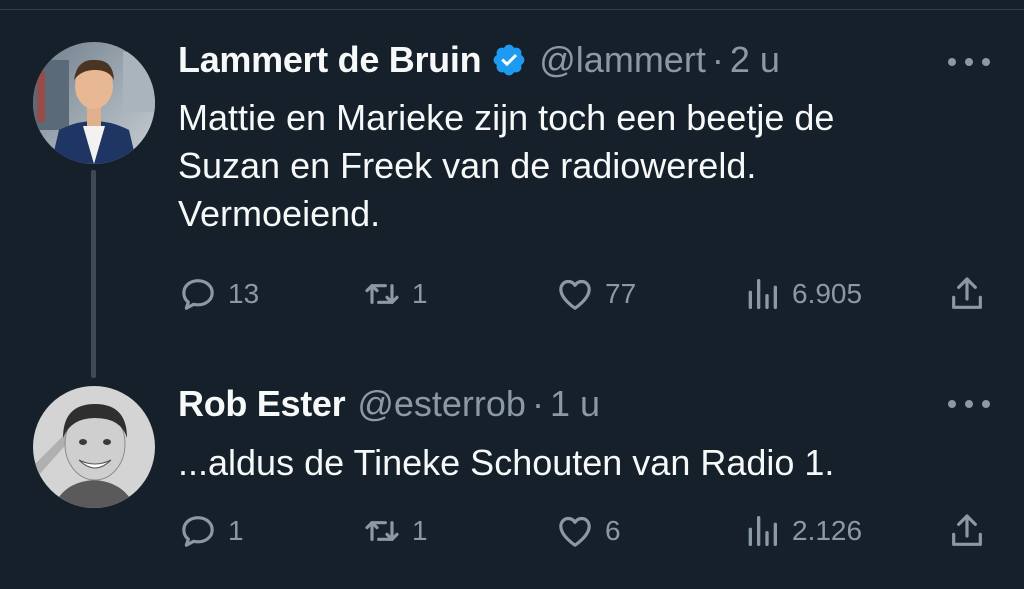 The image size is (1024, 589). What do you see at coordinates (506, 462) in the screenshot?
I see `tweet-text: ...aldus de Tineke Schouten van Radio 1.` at bounding box center [506, 462].